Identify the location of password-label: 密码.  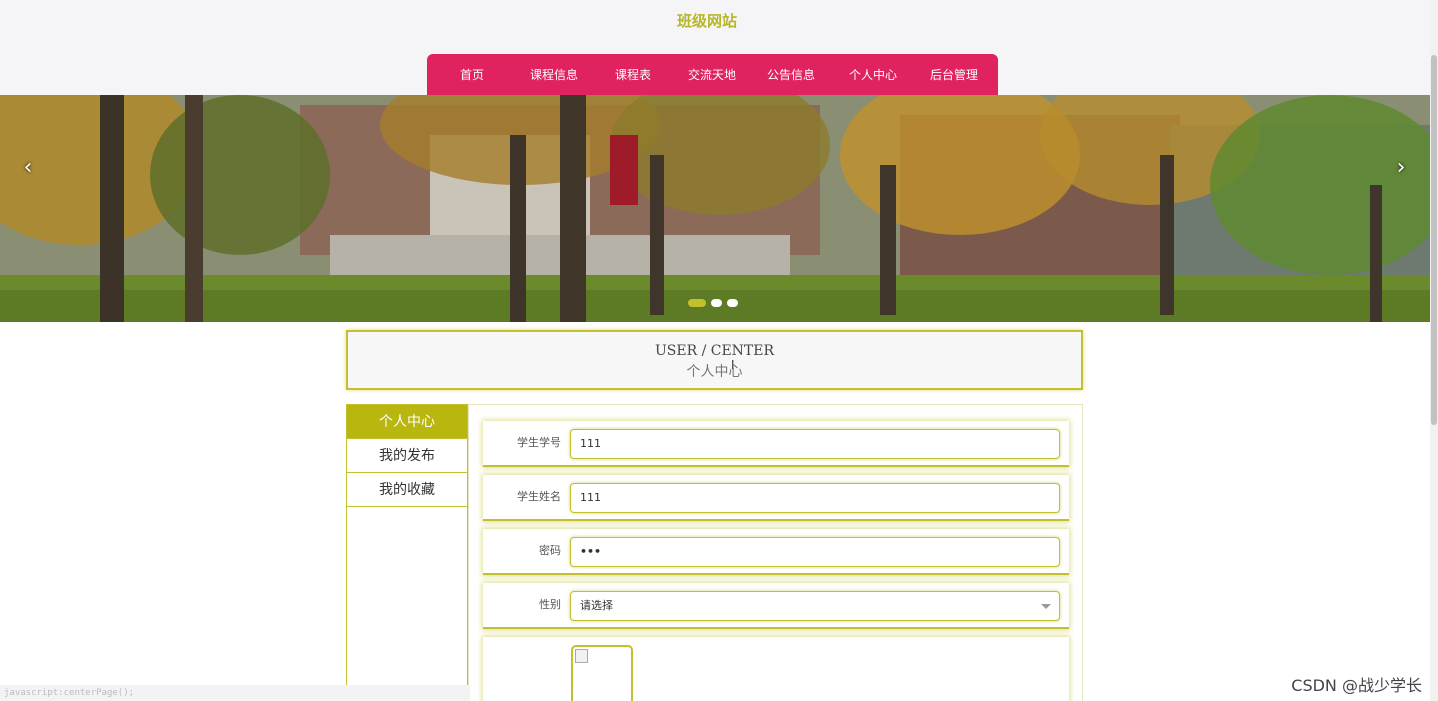
(550, 550).